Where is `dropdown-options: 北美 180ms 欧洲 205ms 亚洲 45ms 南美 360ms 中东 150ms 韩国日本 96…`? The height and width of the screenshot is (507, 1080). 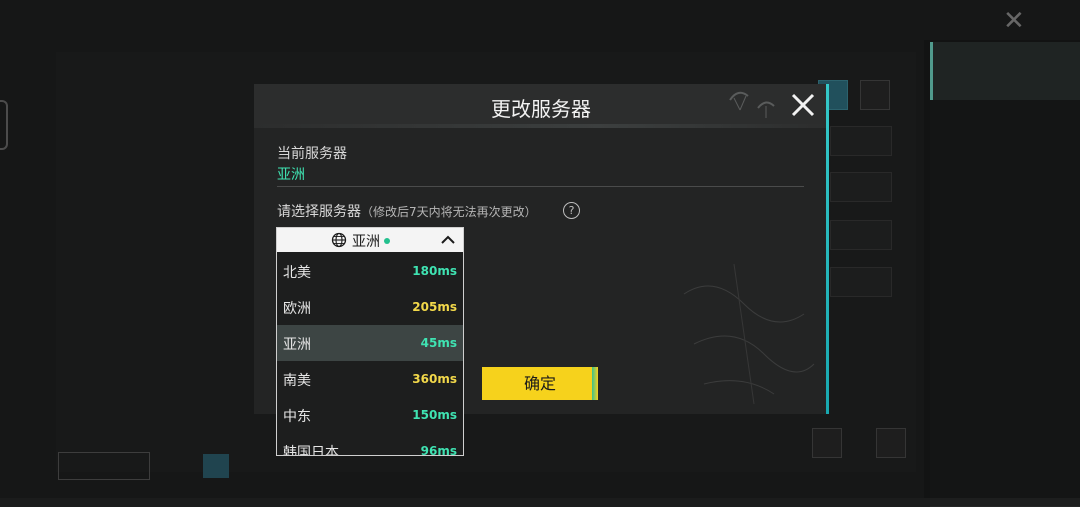
dropdown-options: 北美 180ms 欧洲 205ms 亚洲 45ms 南美 360ms 中东 150ms 韩国日本 96… is located at coordinates (370, 354).